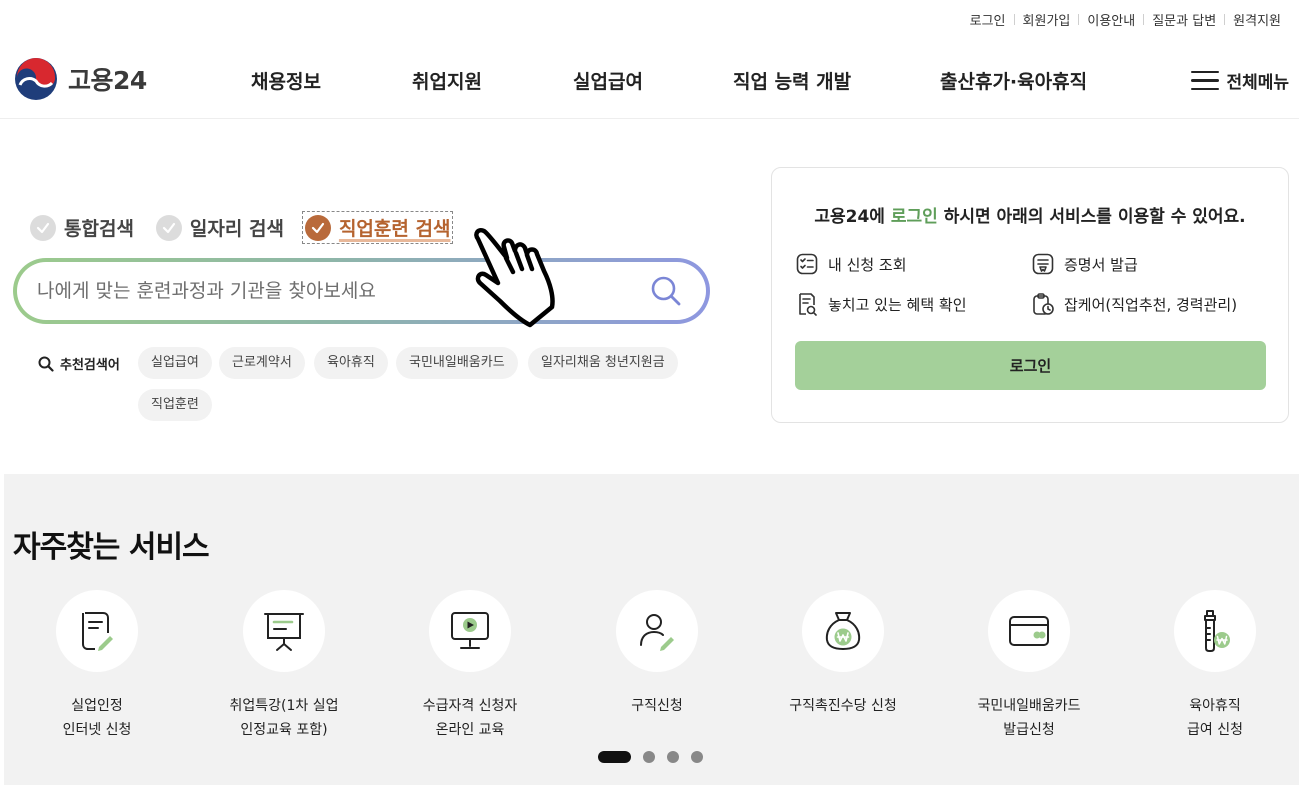 The height and width of the screenshot is (785, 1299). Describe the element at coordinates (175, 363) in the screenshot. I see `keyword-chip: 실업급여` at that location.